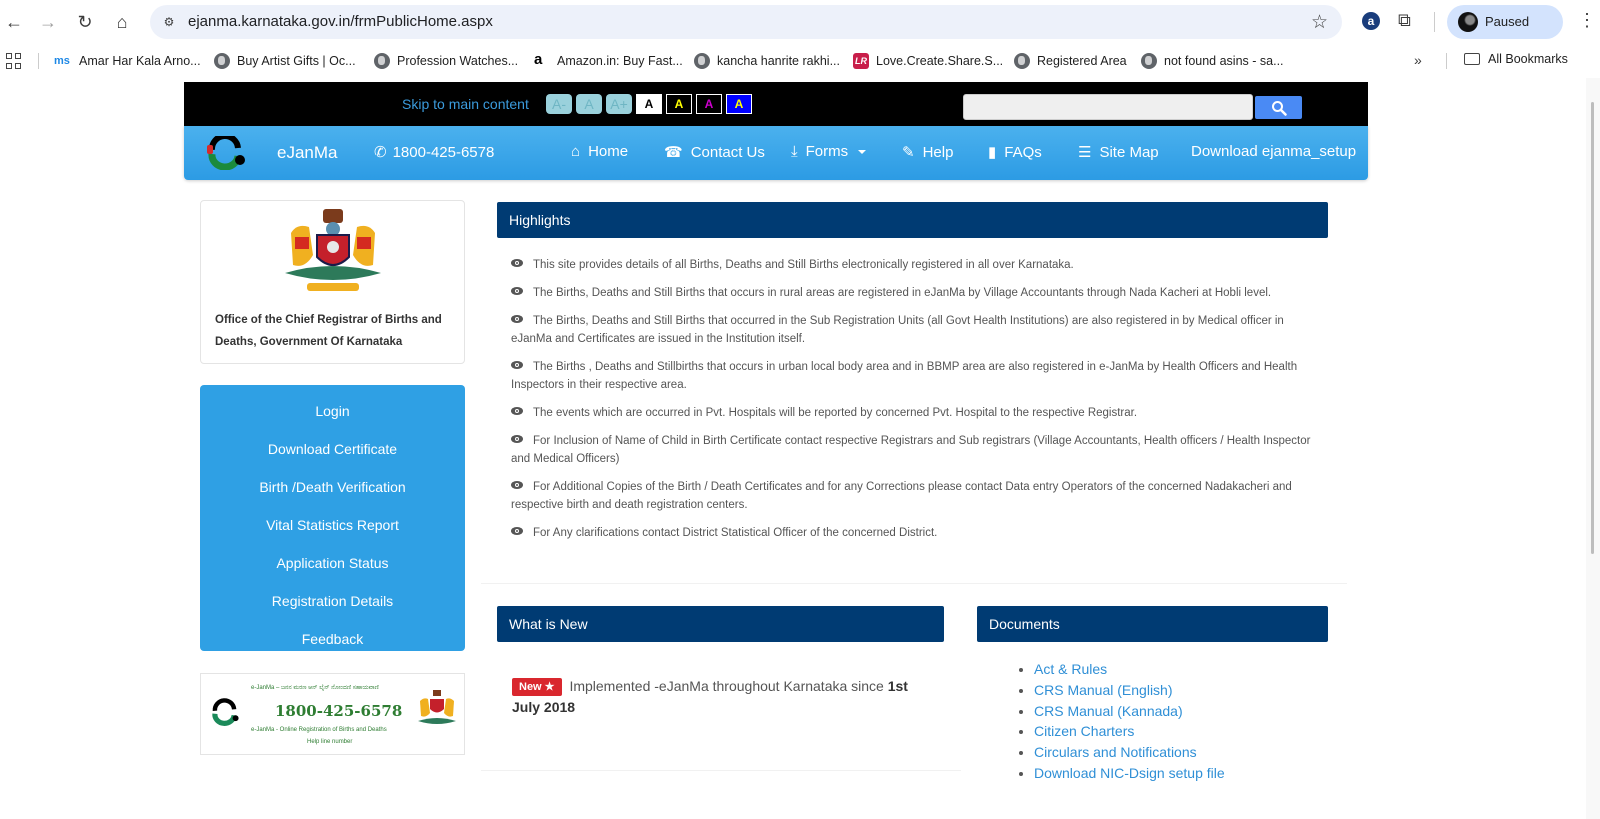 The width and height of the screenshot is (1600, 819). What do you see at coordinates (1129, 773) in the screenshot?
I see `doc-link-nic-dsign: Download NIC-Dsign setup file` at bounding box center [1129, 773].